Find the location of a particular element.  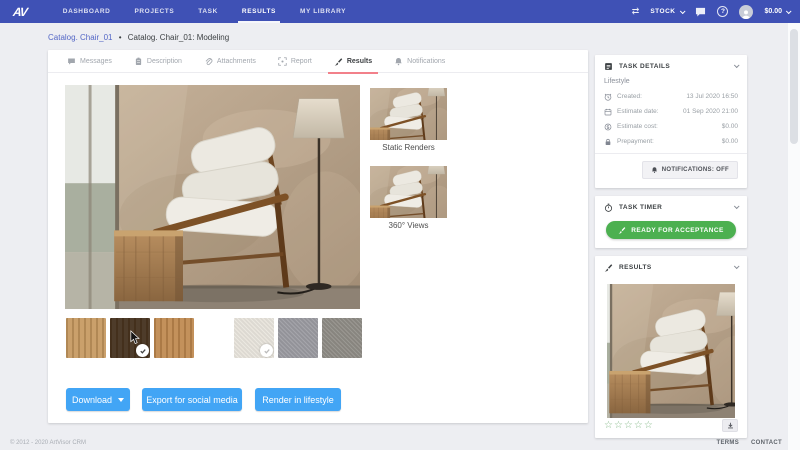

cost-icon is located at coordinates (608, 126).